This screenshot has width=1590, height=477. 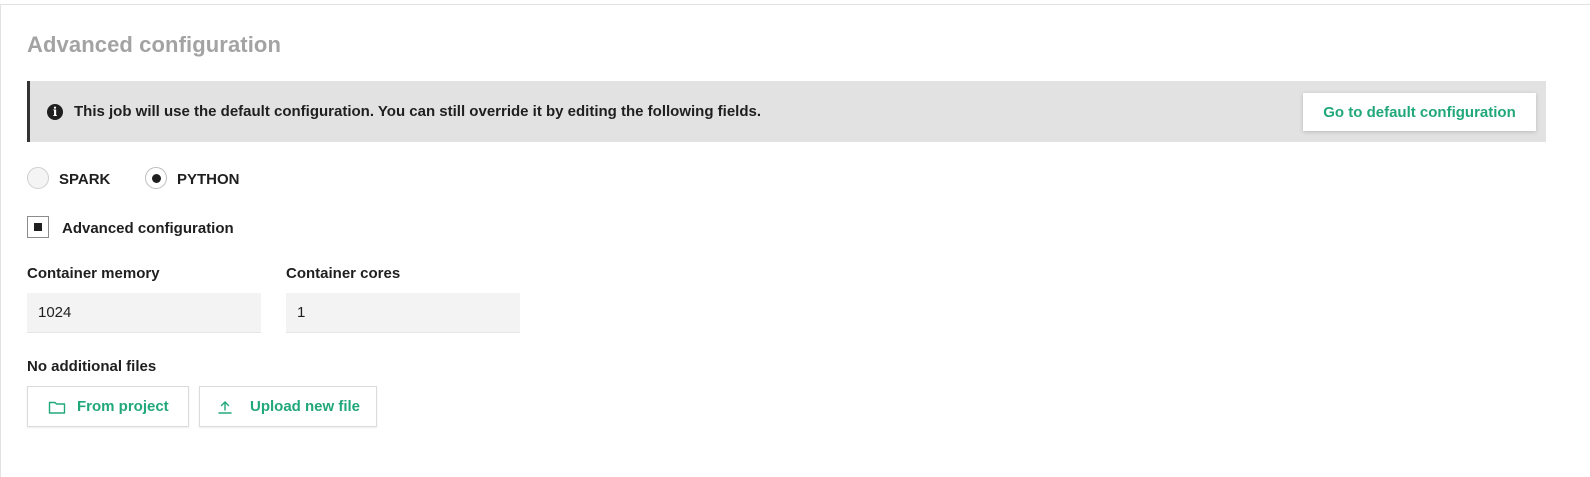 I want to click on from-project-label: From project, so click(x=123, y=406).